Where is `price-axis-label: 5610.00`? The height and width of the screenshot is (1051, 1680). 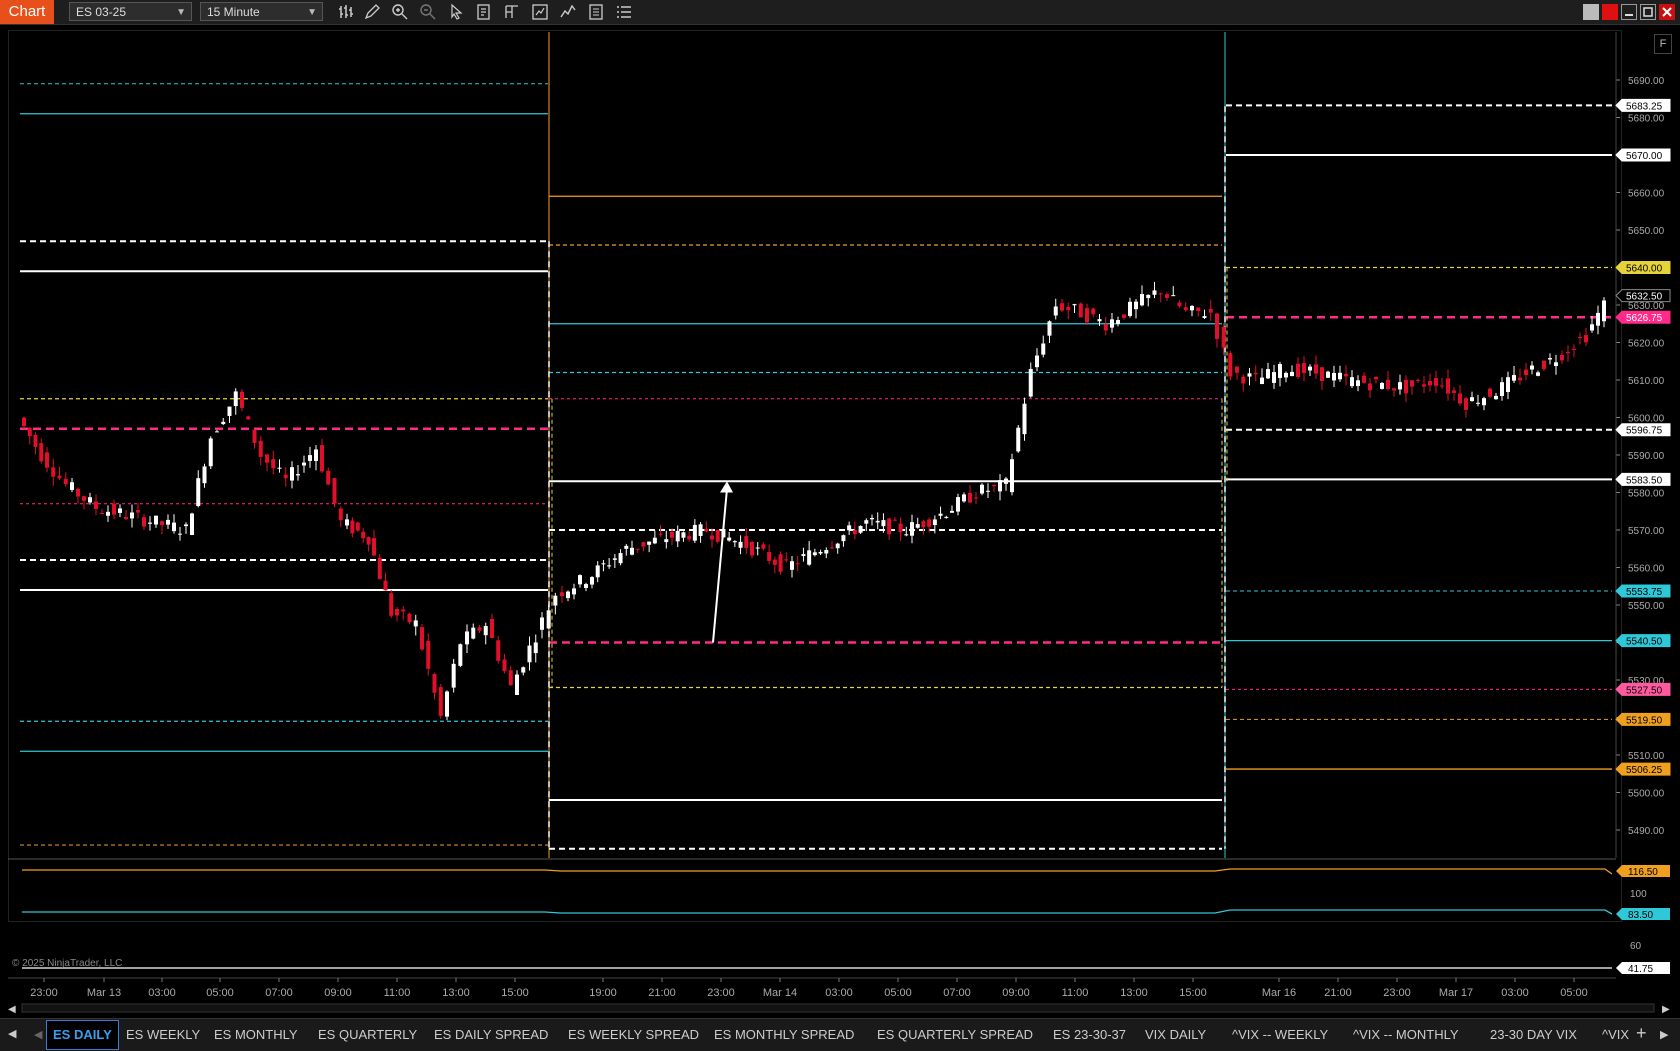 price-axis-label: 5610.00 is located at coordinates (1646, 381).